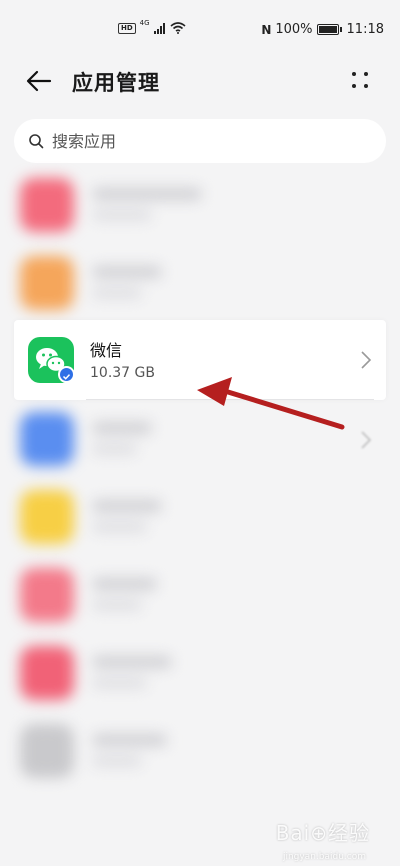 This screenshot has height=866, width=400. What do you see at coordinates (361, 80) in the screenshot?
I see `more-options-icon` at bounding box center [361, 80].